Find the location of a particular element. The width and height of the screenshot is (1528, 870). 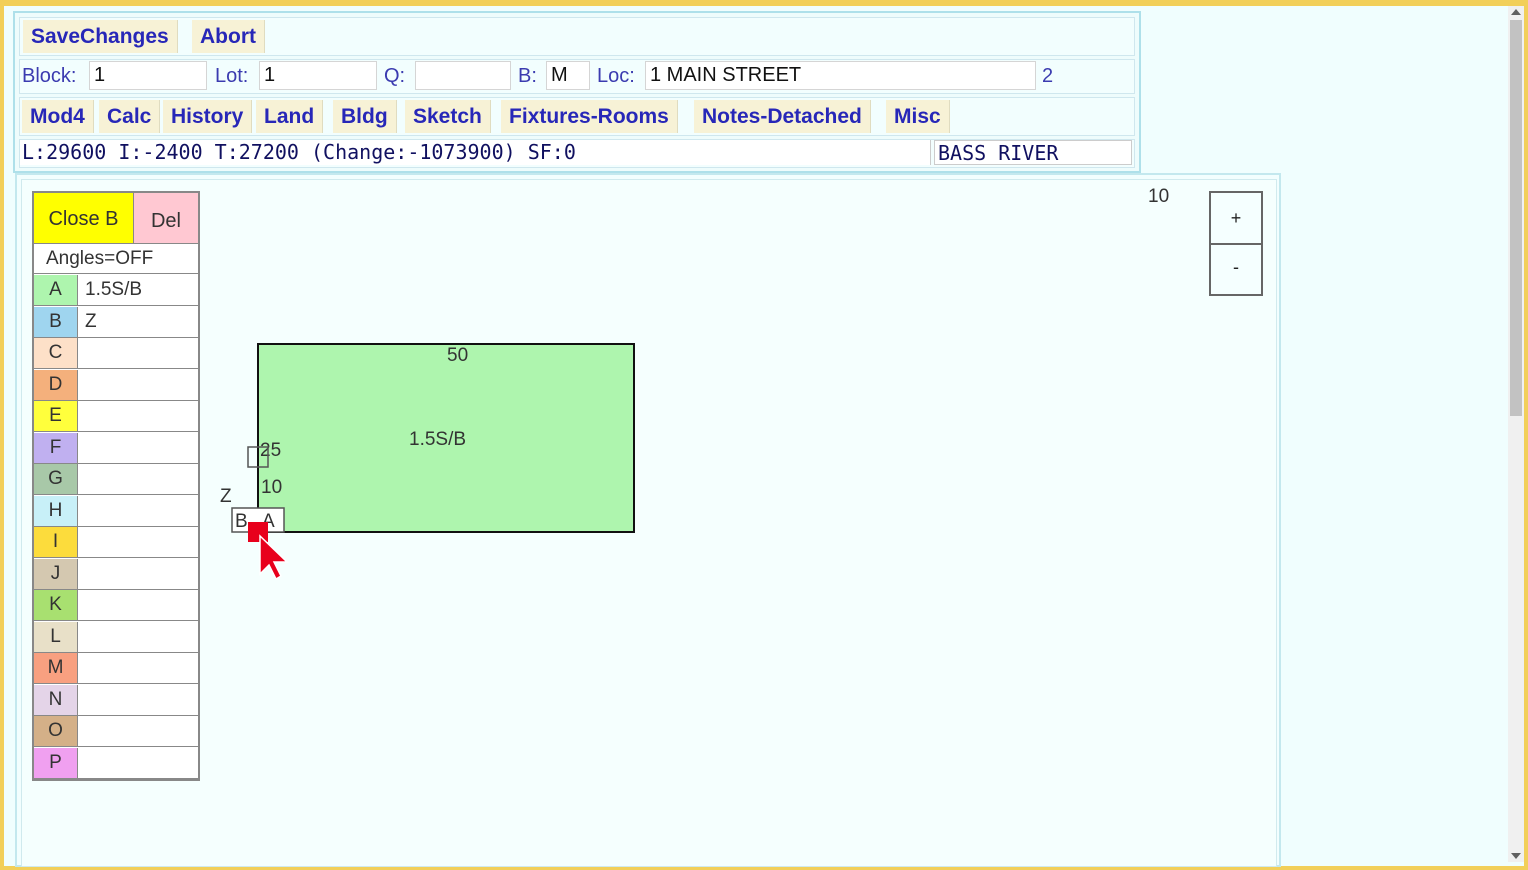

label-row-d: D is located at coordinates (116, 385).